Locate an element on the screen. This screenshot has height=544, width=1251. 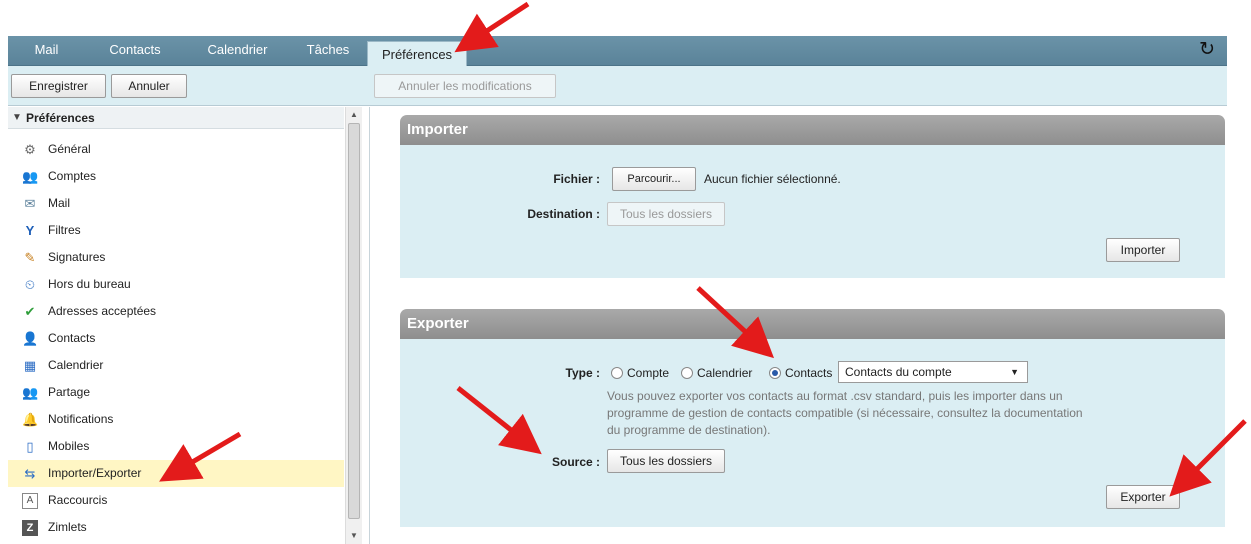
sidebar-item-label: Adresses acceptées is located at coordinates (102, 311).